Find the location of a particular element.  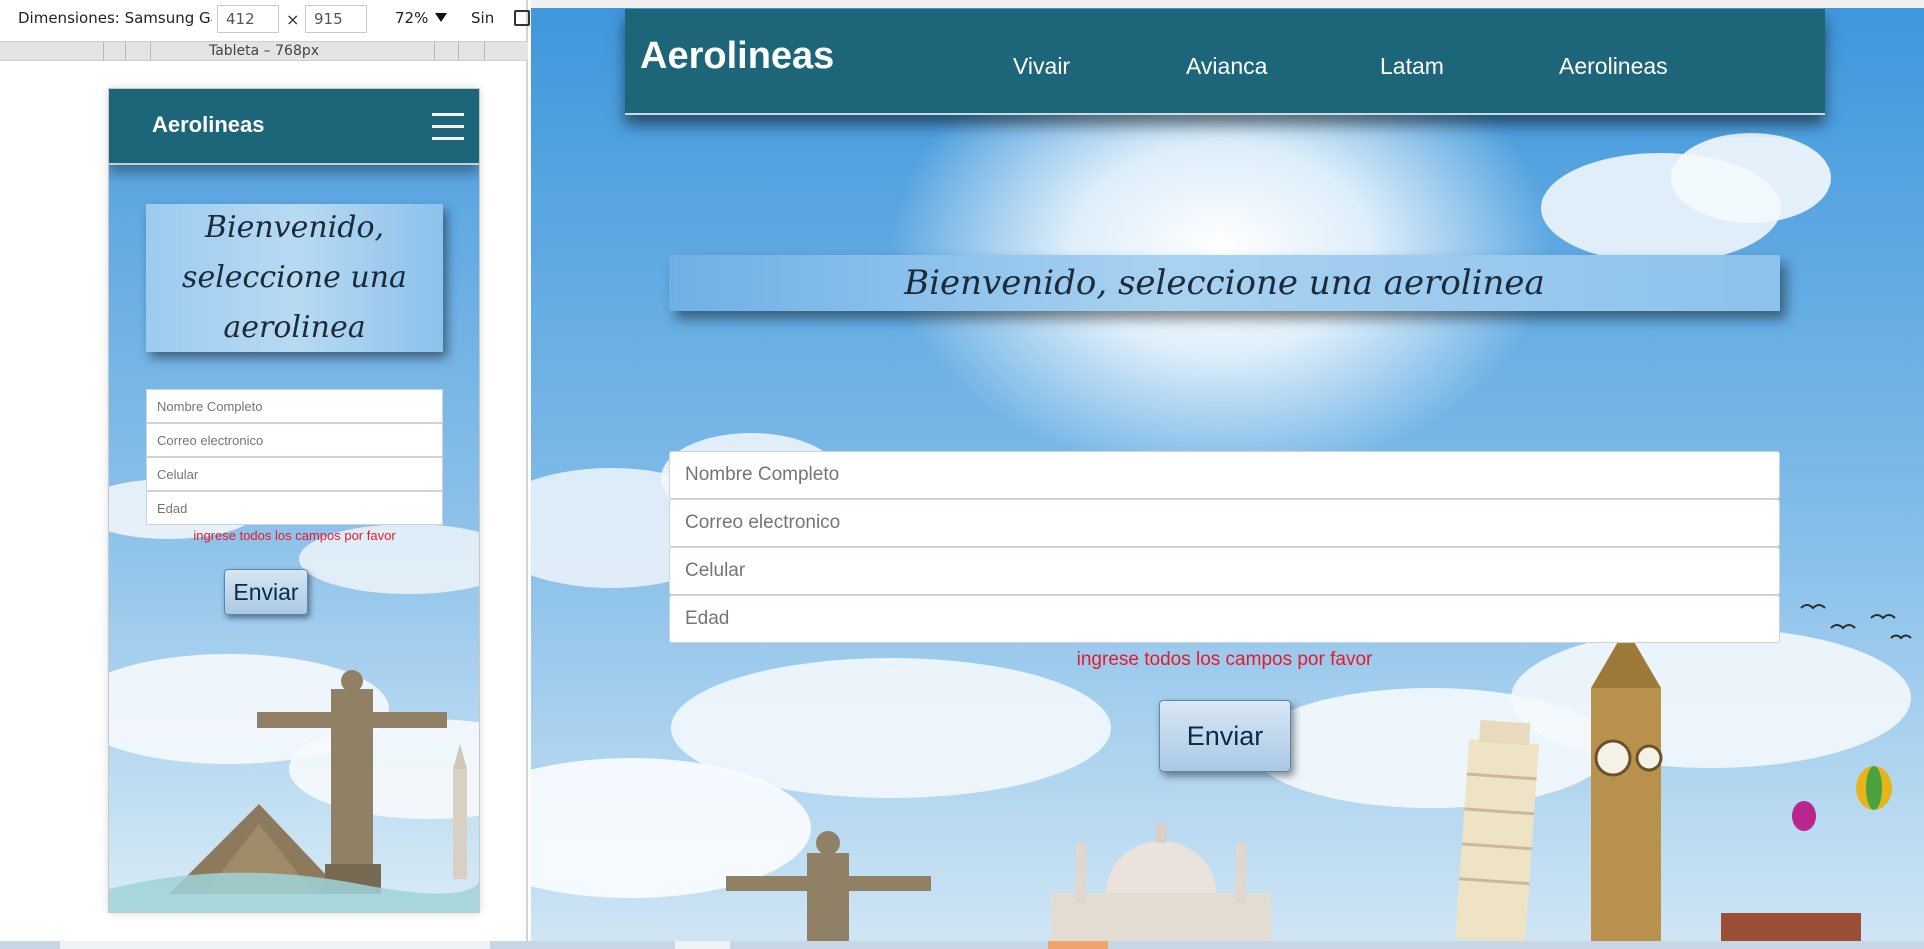

device-toolbar: Dimensiones: Samsung Galaxy × 72% Sin is located at coordinates (265, 19).